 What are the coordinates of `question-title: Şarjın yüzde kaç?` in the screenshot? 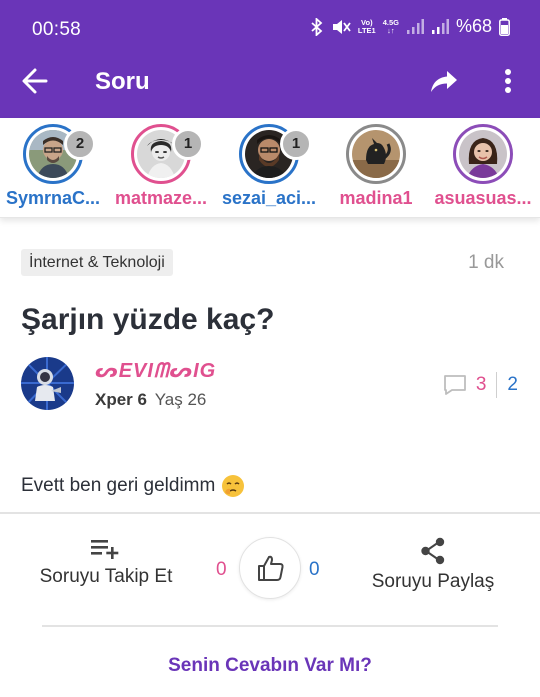 It's located at (148, 319).